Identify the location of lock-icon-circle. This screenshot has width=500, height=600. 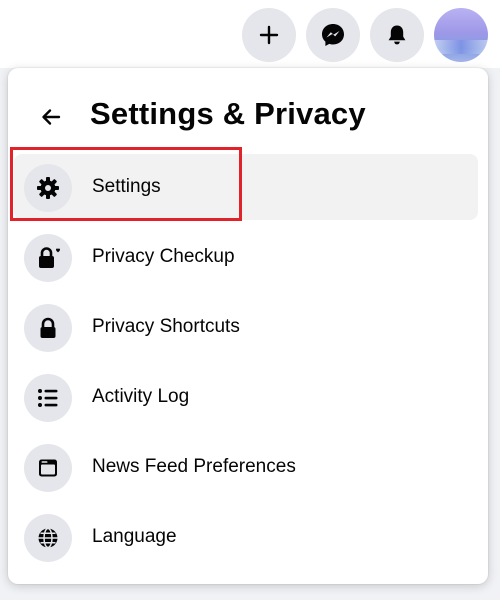
(48, 328).